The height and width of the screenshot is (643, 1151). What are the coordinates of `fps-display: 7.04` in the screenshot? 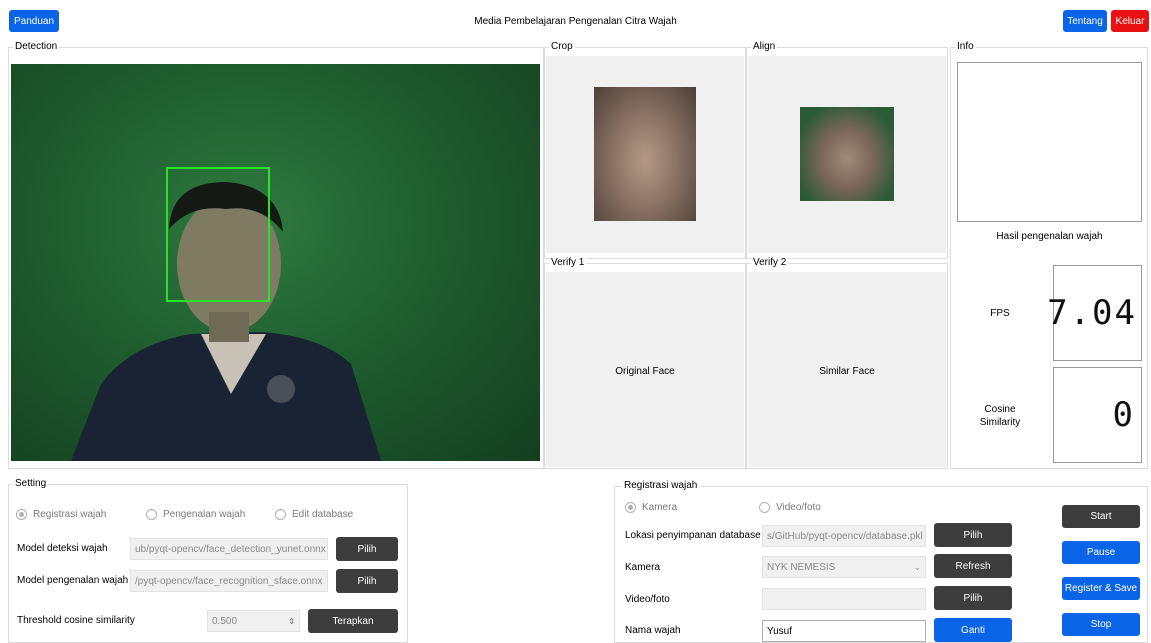 It's located at (1094, 313).